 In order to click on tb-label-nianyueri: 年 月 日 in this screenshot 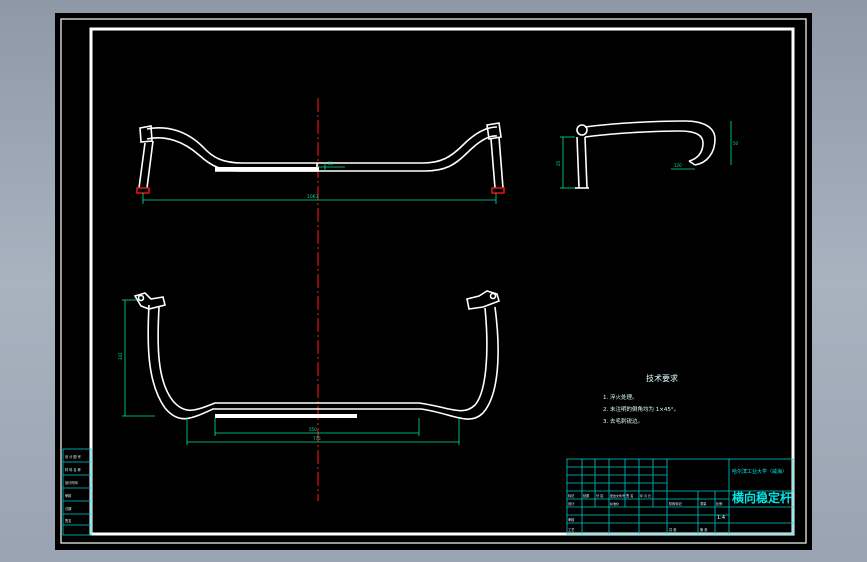, I will do `click(645, 495)`.